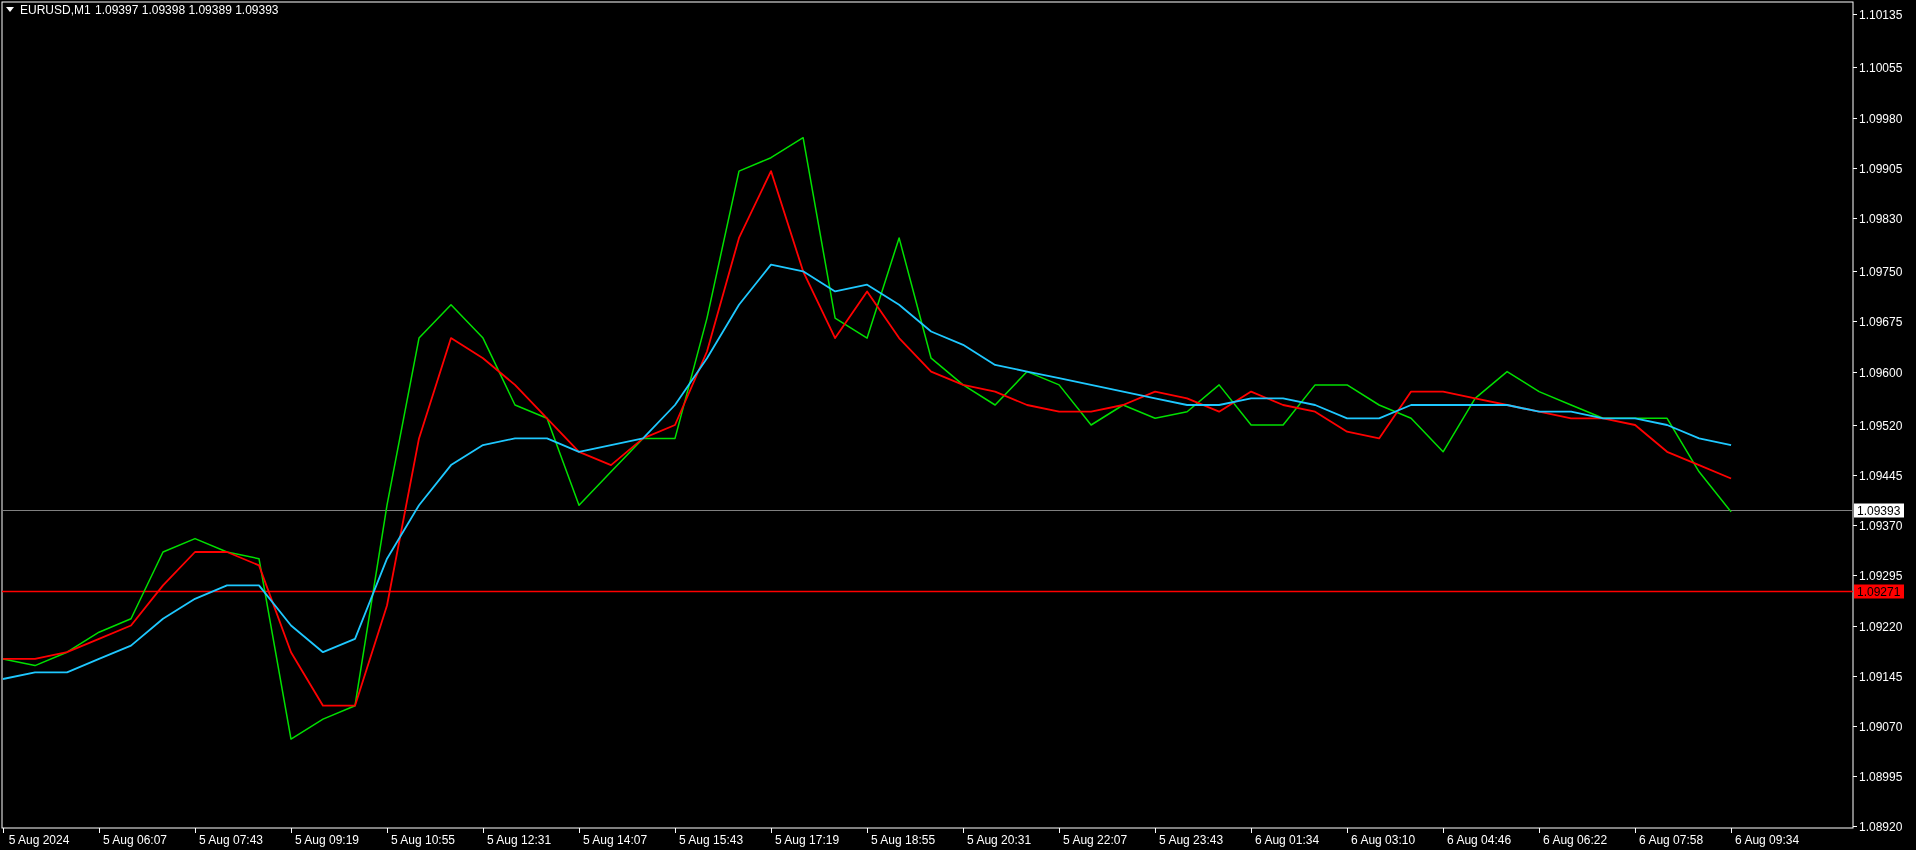 The width and height of the screenshot is (1916, 850). Describe the element at coordinates (1881, 726) in the screenshot. I see `axis-label: 1.09070` at that location.